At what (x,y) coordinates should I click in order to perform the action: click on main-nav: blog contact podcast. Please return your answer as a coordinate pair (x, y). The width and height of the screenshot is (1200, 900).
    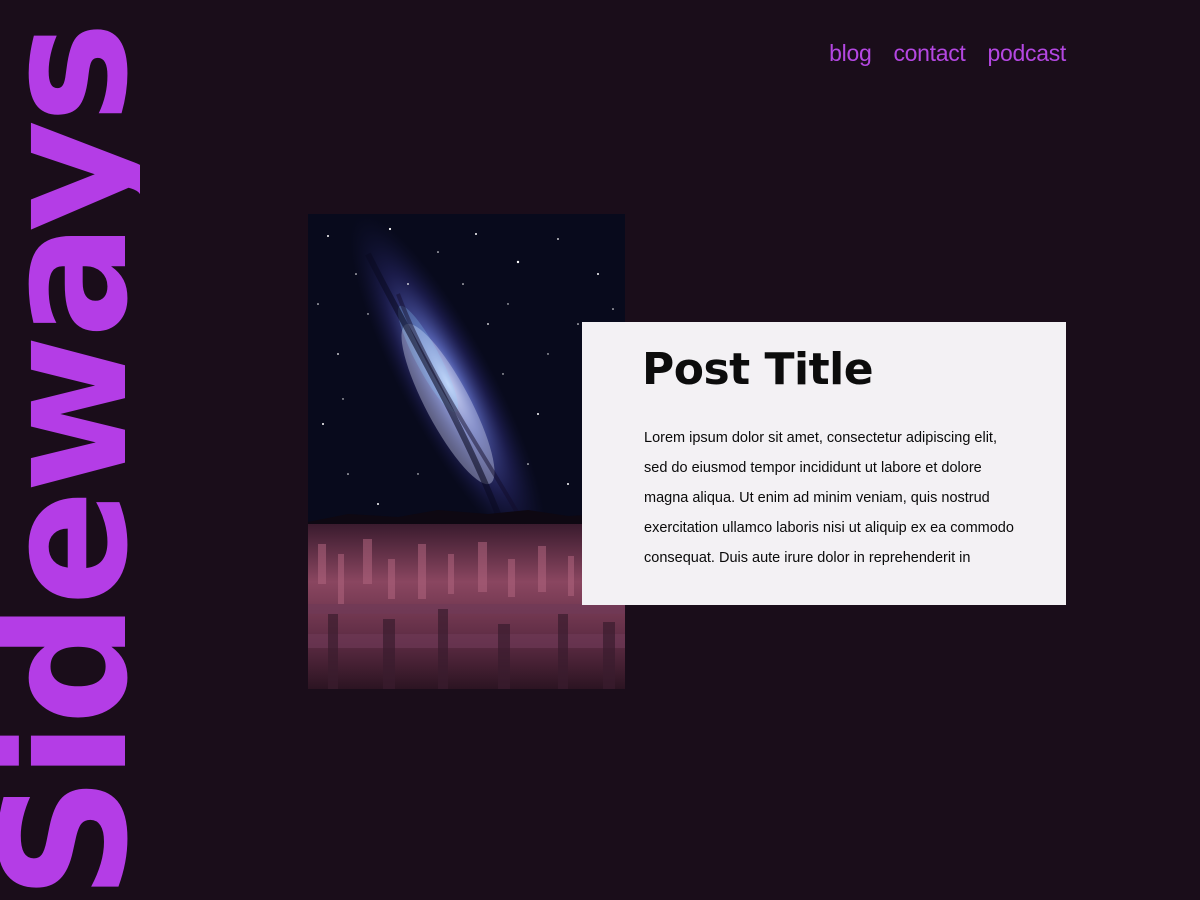
    Looking at the image, I should click on (947, 53).